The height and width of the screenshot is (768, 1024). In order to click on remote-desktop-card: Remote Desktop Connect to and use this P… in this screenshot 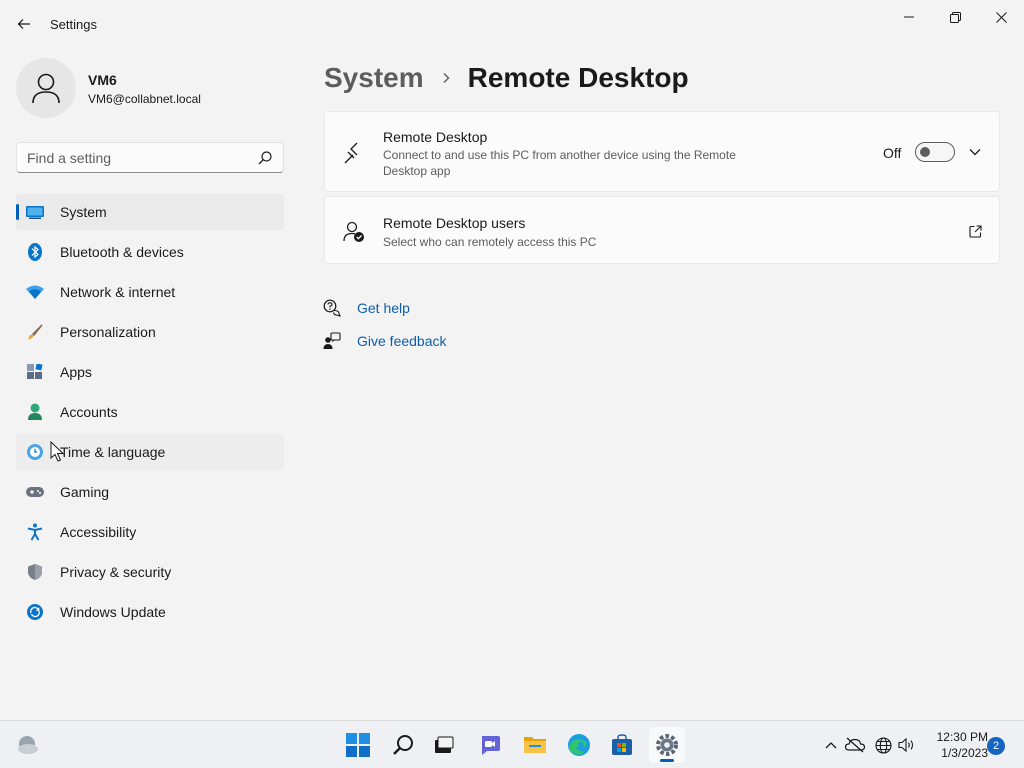, I will do `click(662, 151)`.